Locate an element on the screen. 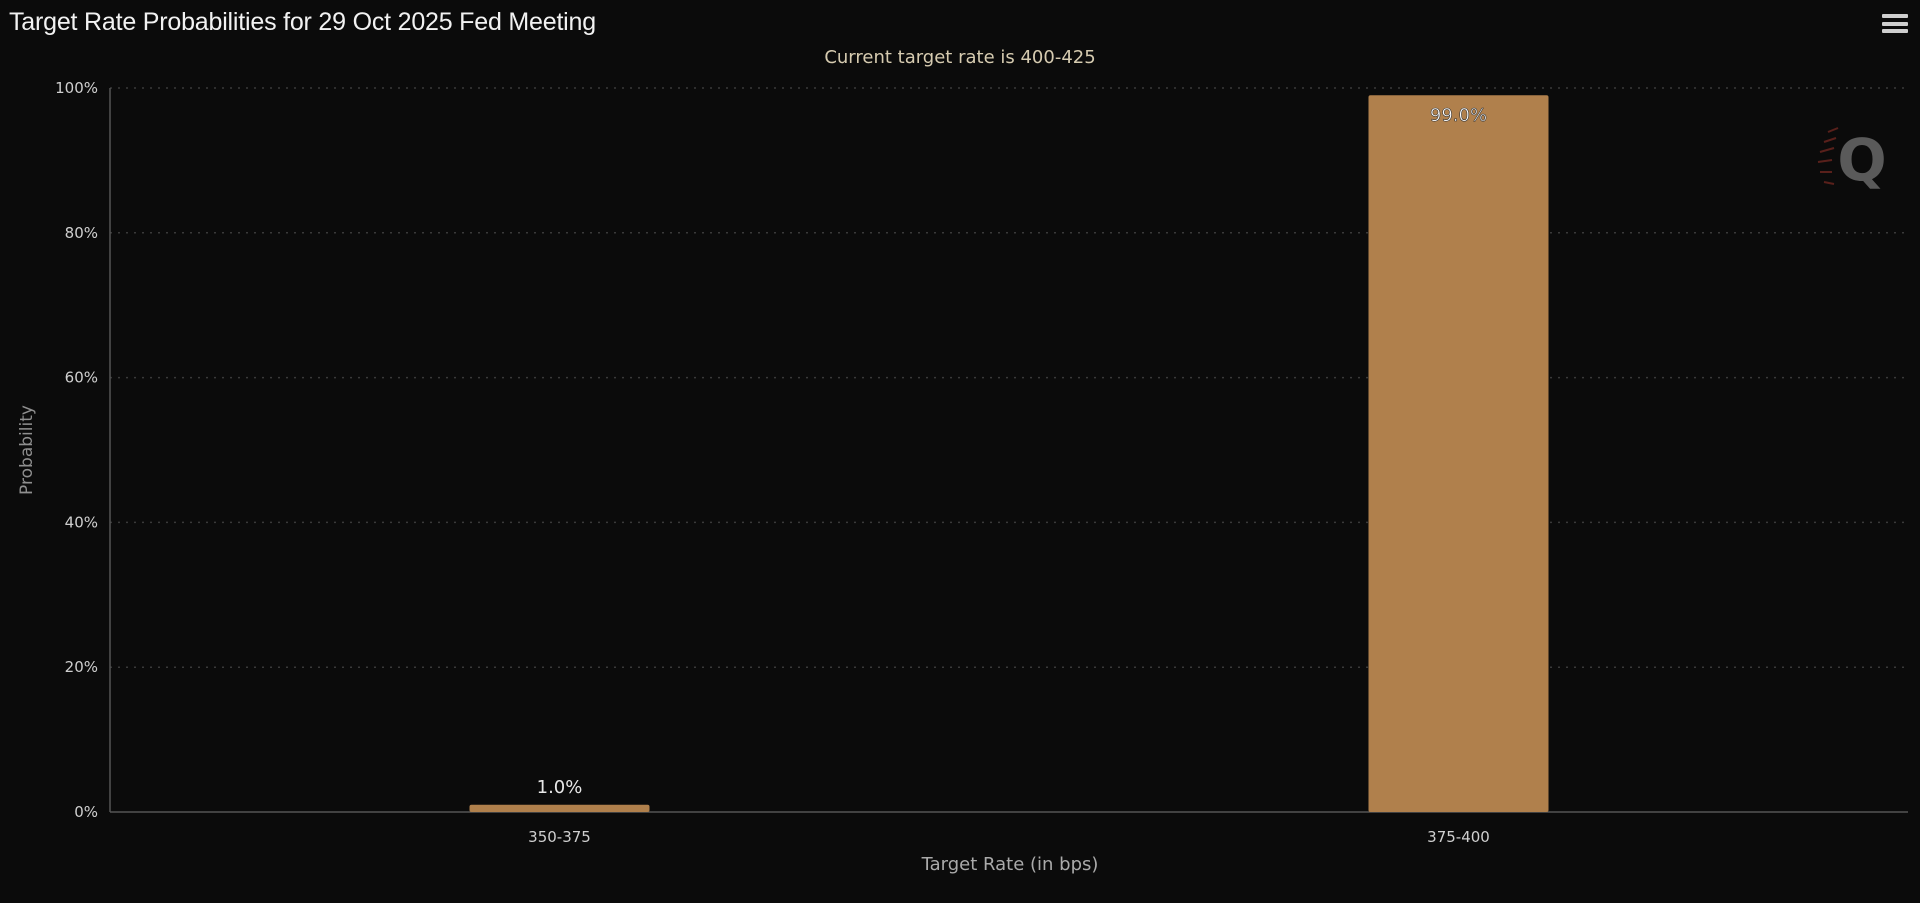 The image size is (1920, 903). y-tick-label: 40% is located at coordinates (81, 522).